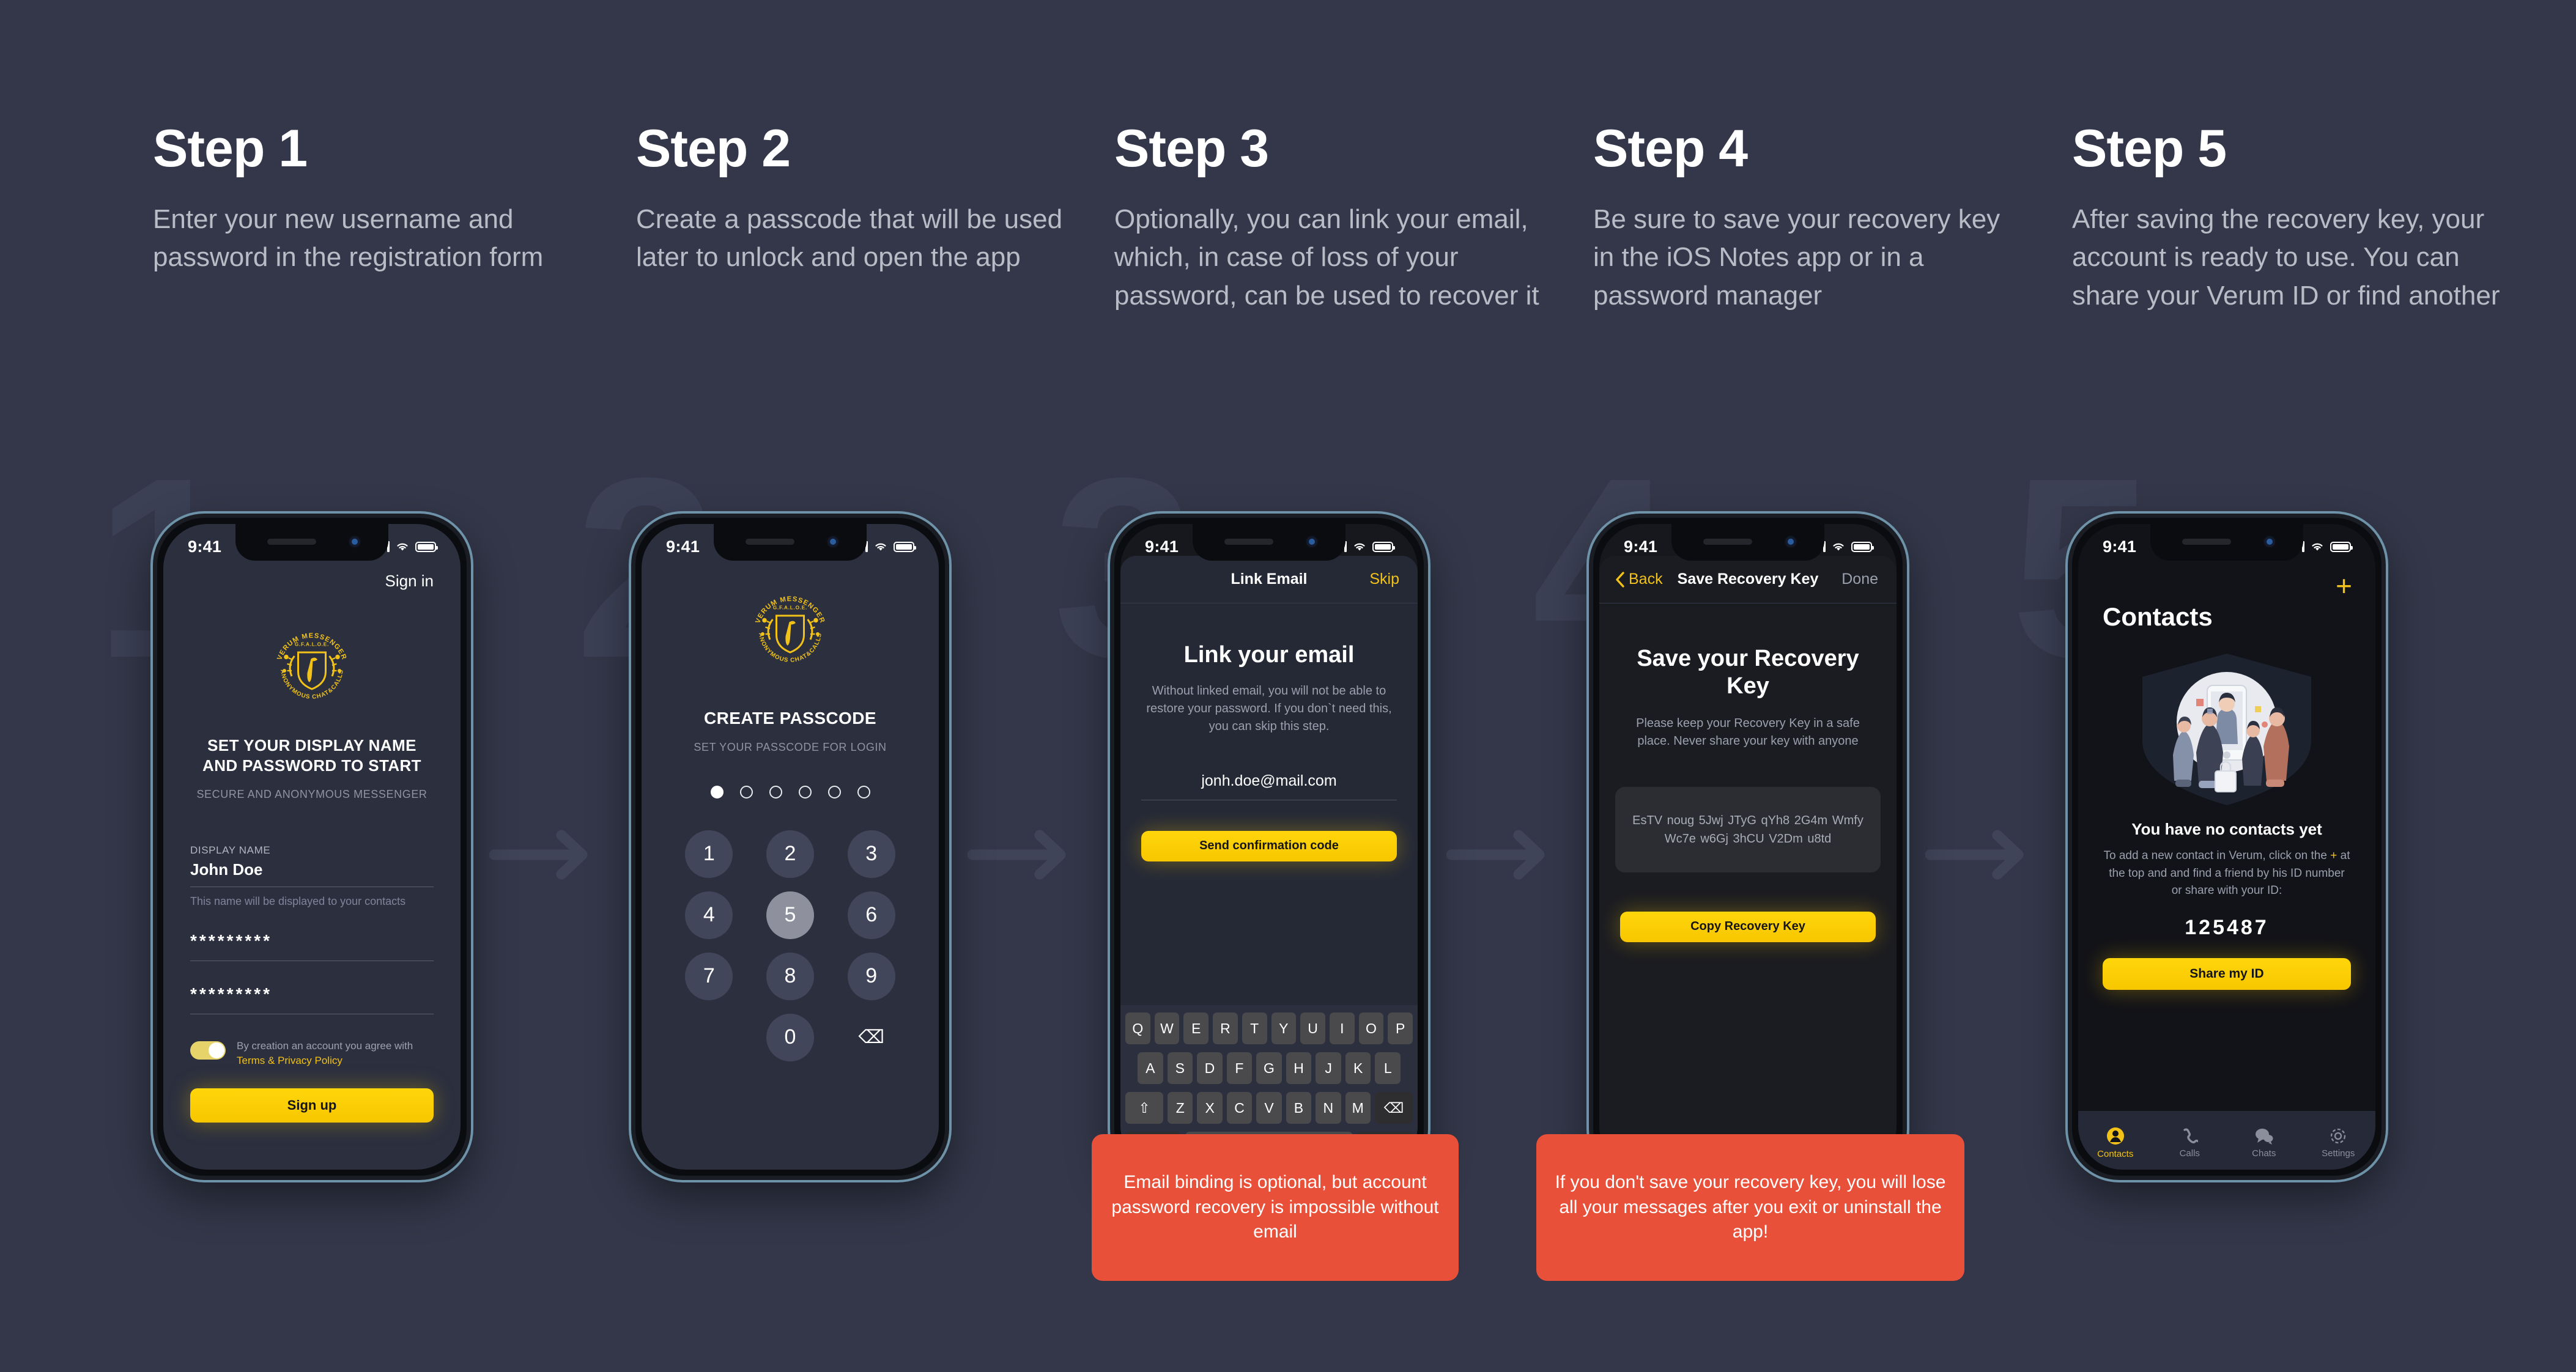 The image size is (2576, 1372). What do you see at coordinates (1144, 1108) in the screenshot?
I see `shift-icon: ⇧` at bounding box center [1144, 1108].